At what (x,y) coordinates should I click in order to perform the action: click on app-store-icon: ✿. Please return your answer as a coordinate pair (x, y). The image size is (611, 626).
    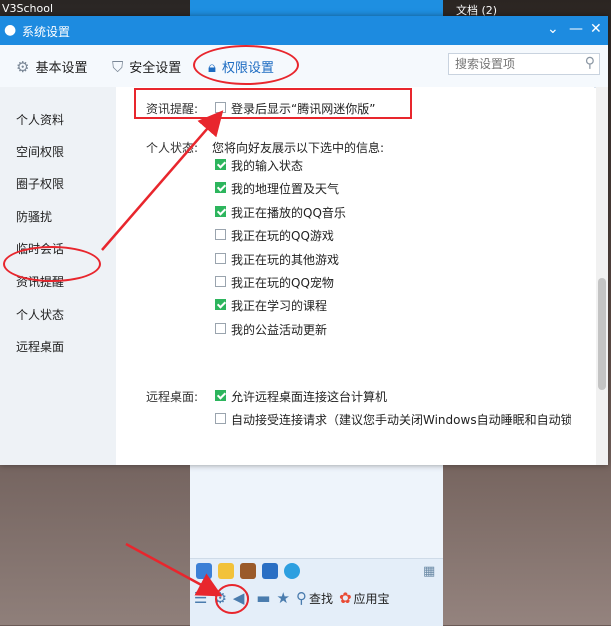
    Looking at the image, I should click on (345, 598).